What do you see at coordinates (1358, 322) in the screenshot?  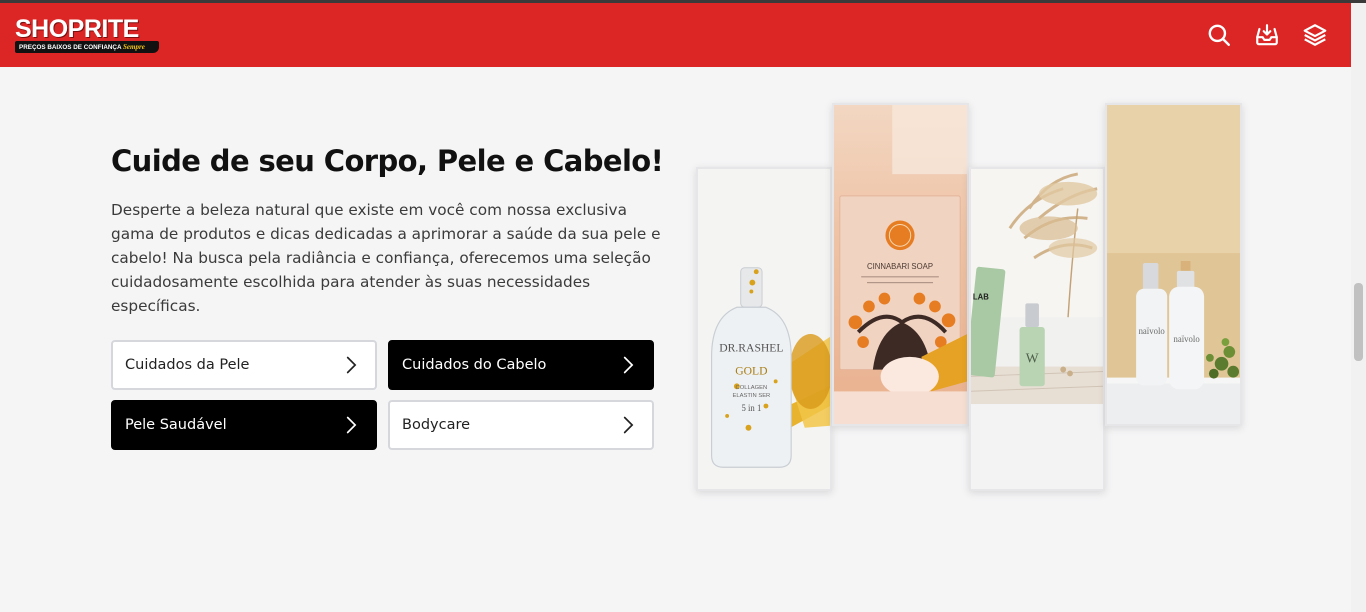 I see `scrollbar-thumb` at bounding box center [1358, 322].